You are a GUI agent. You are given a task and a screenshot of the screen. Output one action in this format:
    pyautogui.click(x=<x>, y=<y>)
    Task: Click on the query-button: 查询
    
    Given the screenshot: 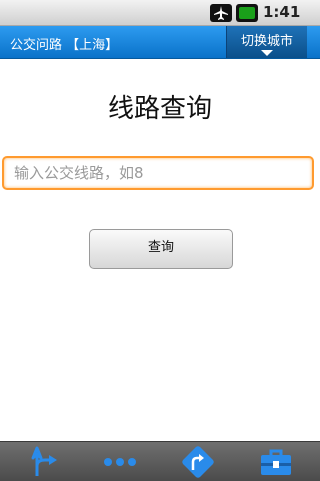 What is the action you would take?
    pyautogui.click(x=161, y=249)
    